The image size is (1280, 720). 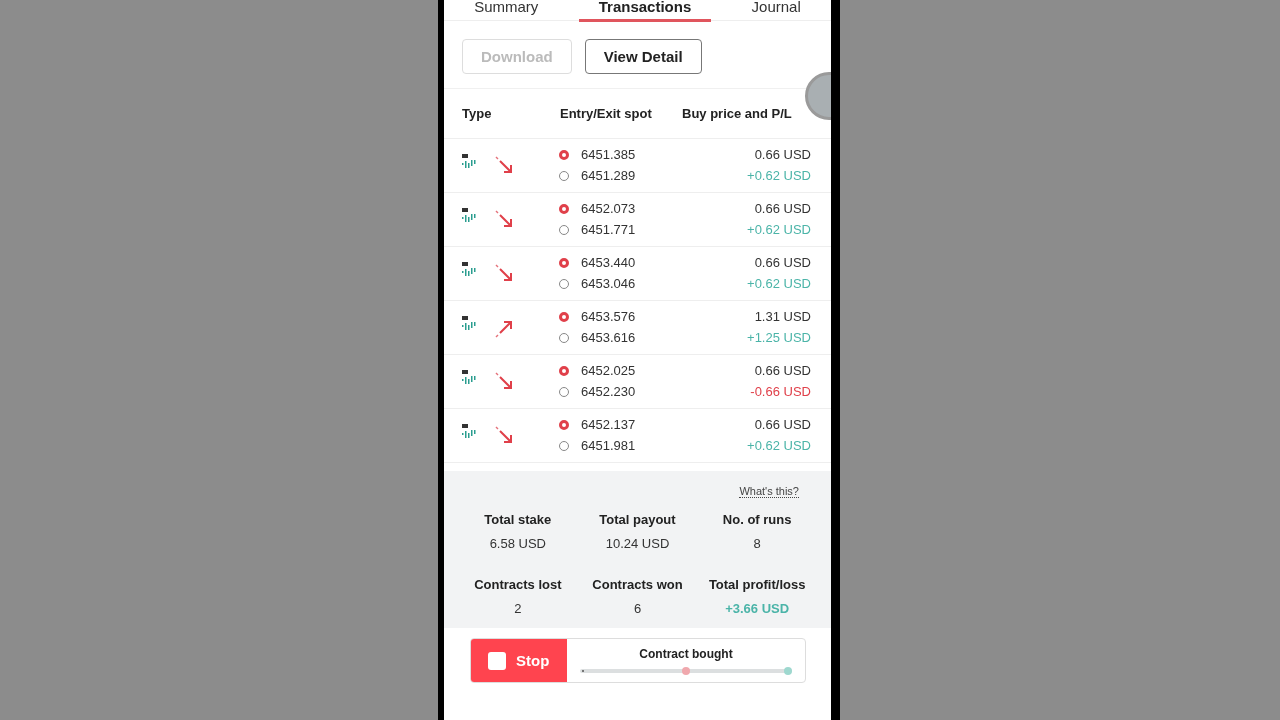 I want to click on exit-spot: 6451.981, so click(x=609, y=446).